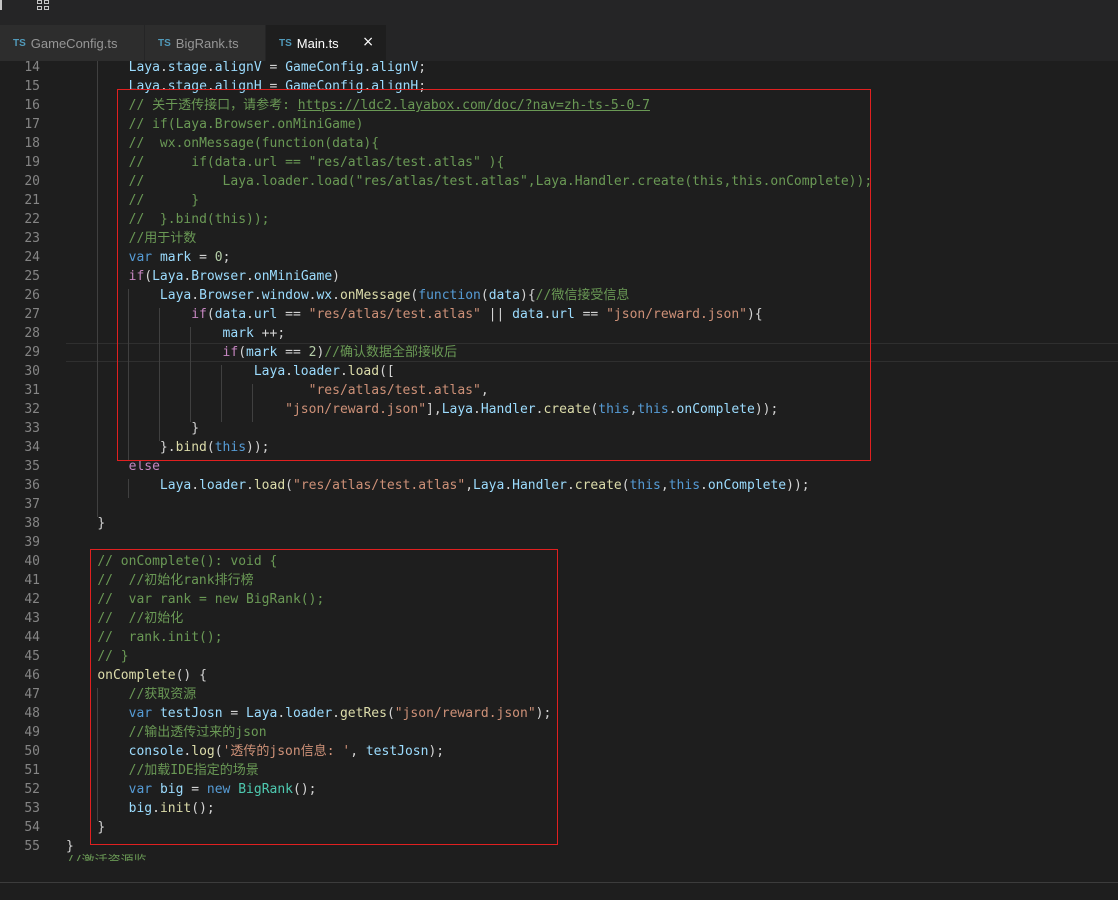  I want to click on line-number: 46, so click(32, 675).